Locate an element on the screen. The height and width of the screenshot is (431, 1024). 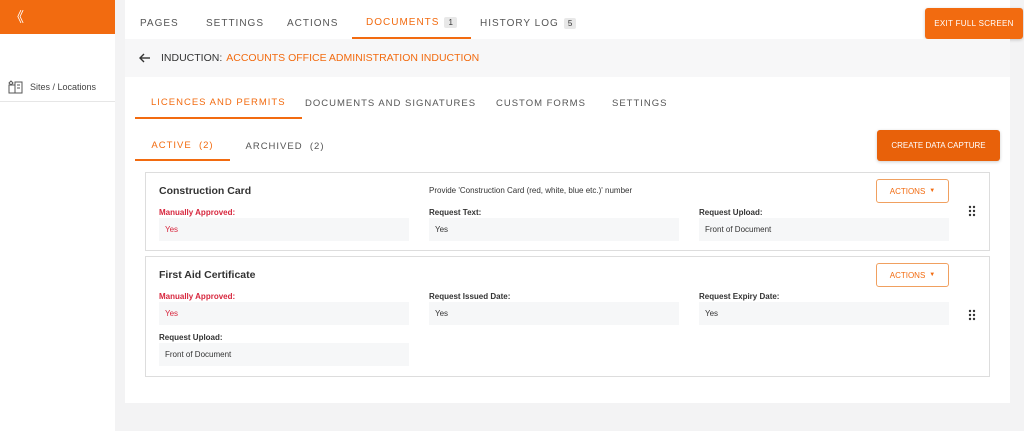
sidebar-item-sites-locations: Sites / Locations is located at coordinates (57, 87).